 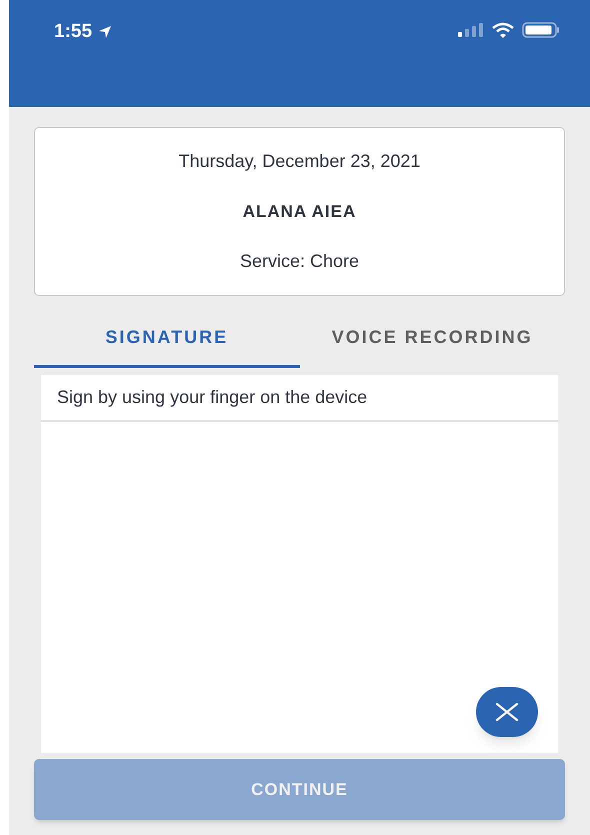 I want to click on tab: SIGNATURE, so click(x=167, y=339).